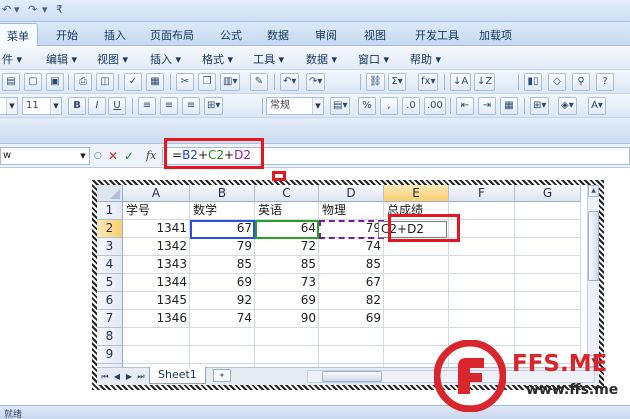 Image resolution: width=630 pixels, height=419 pixels. What do you see at coordinates (112, 59) in the screenshot?
I see `menu-view: 视图 ▾` at bounding box center [112, 59].